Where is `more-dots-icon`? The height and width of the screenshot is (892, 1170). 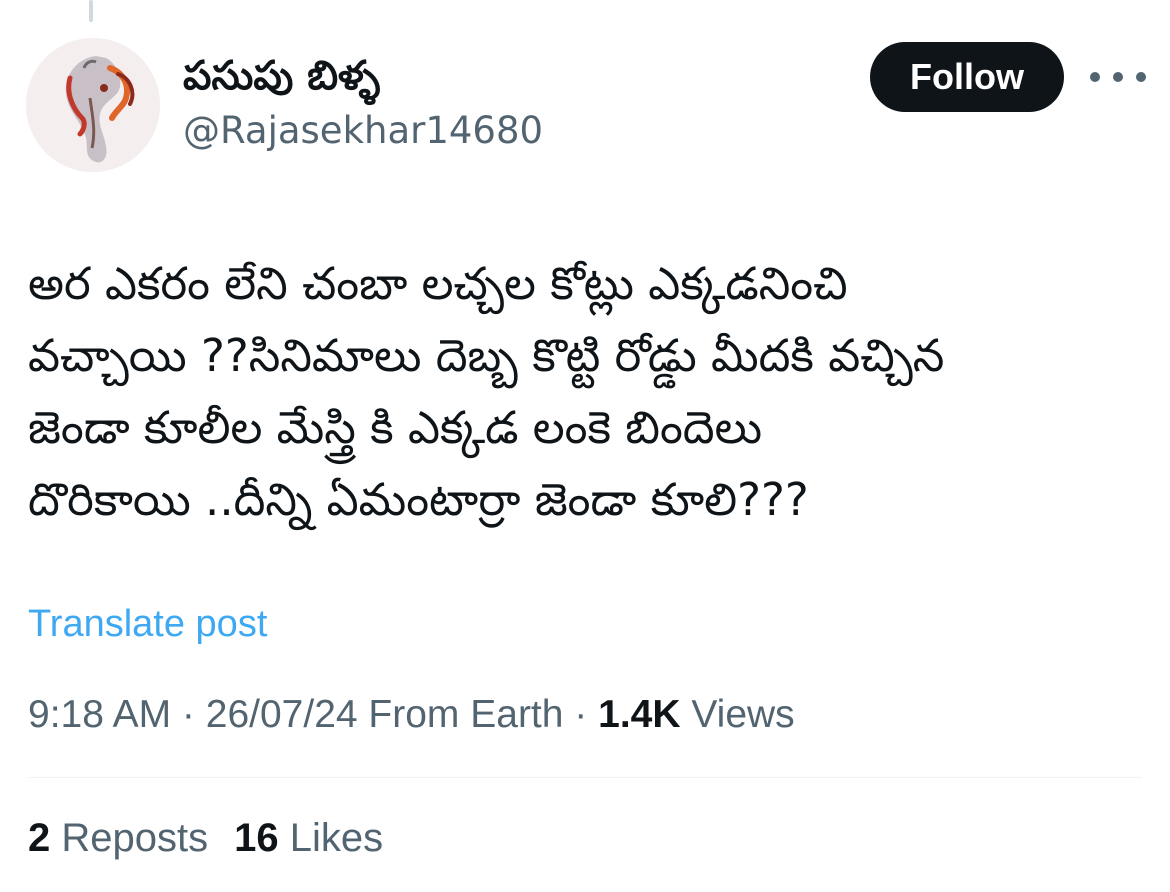 more-dots-icon is located at coordinates (1118, 77).